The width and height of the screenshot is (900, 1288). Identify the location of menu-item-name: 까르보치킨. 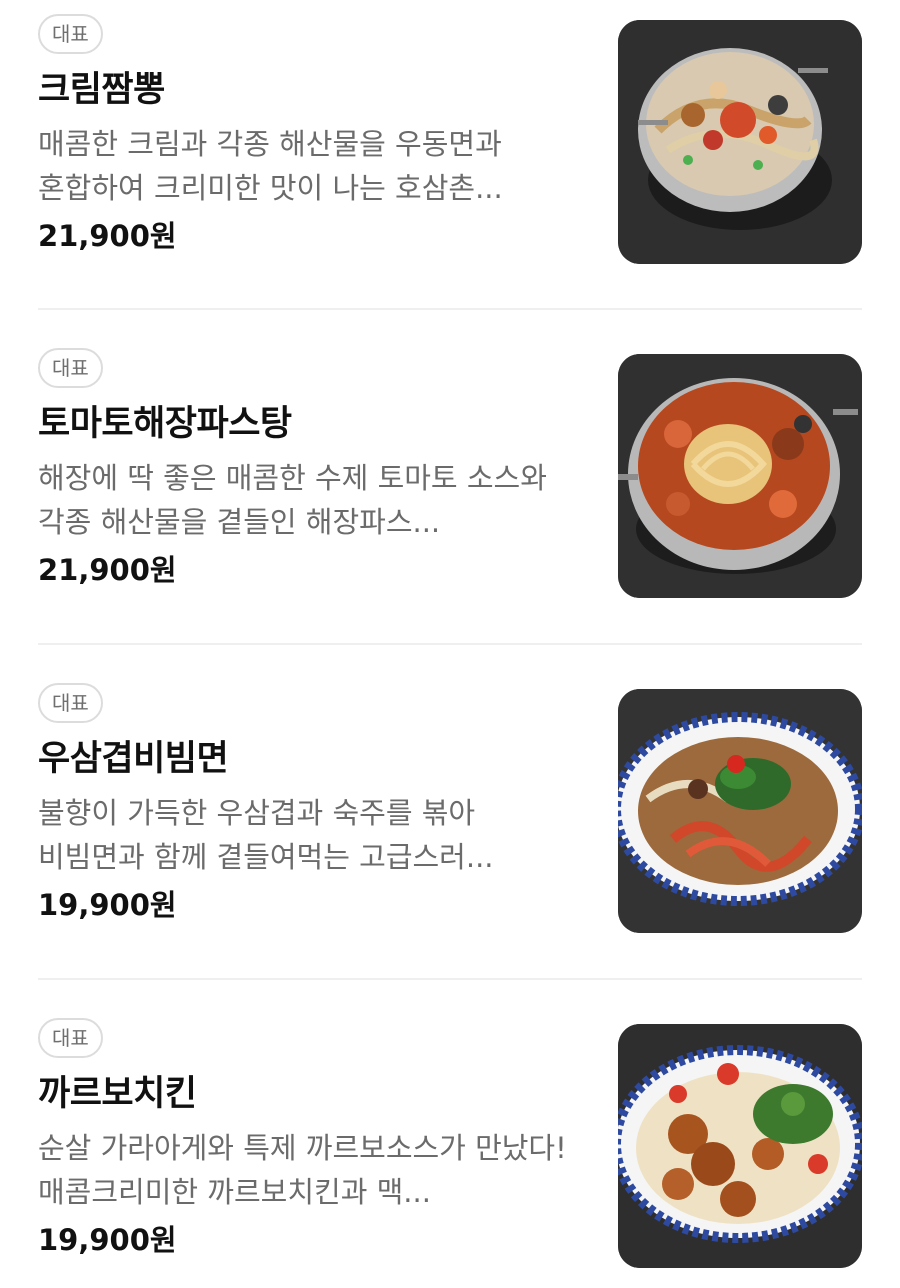
(117, 1094).